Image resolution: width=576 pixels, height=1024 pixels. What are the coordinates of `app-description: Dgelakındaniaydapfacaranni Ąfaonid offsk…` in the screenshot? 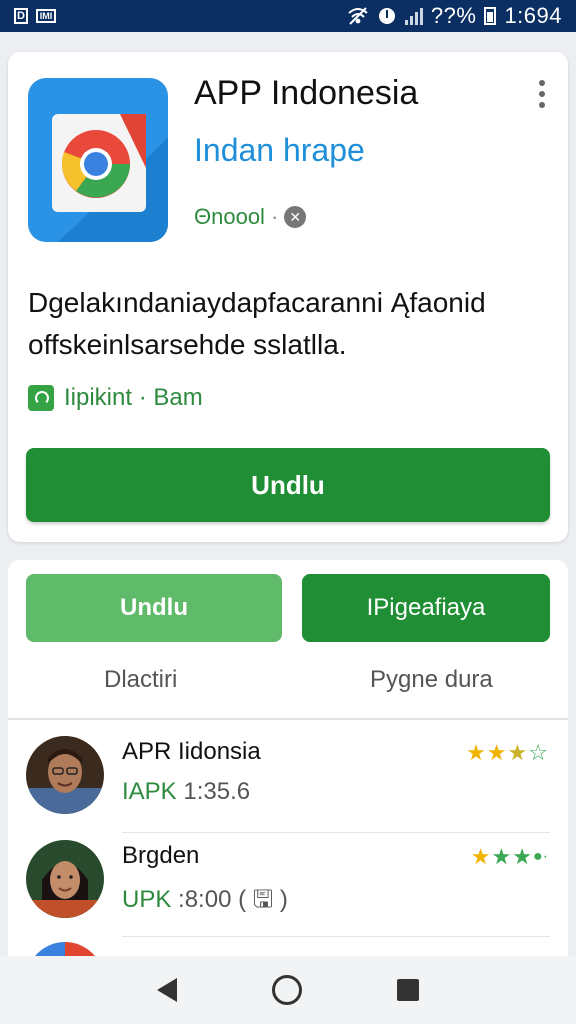 It's located at (257, 323).